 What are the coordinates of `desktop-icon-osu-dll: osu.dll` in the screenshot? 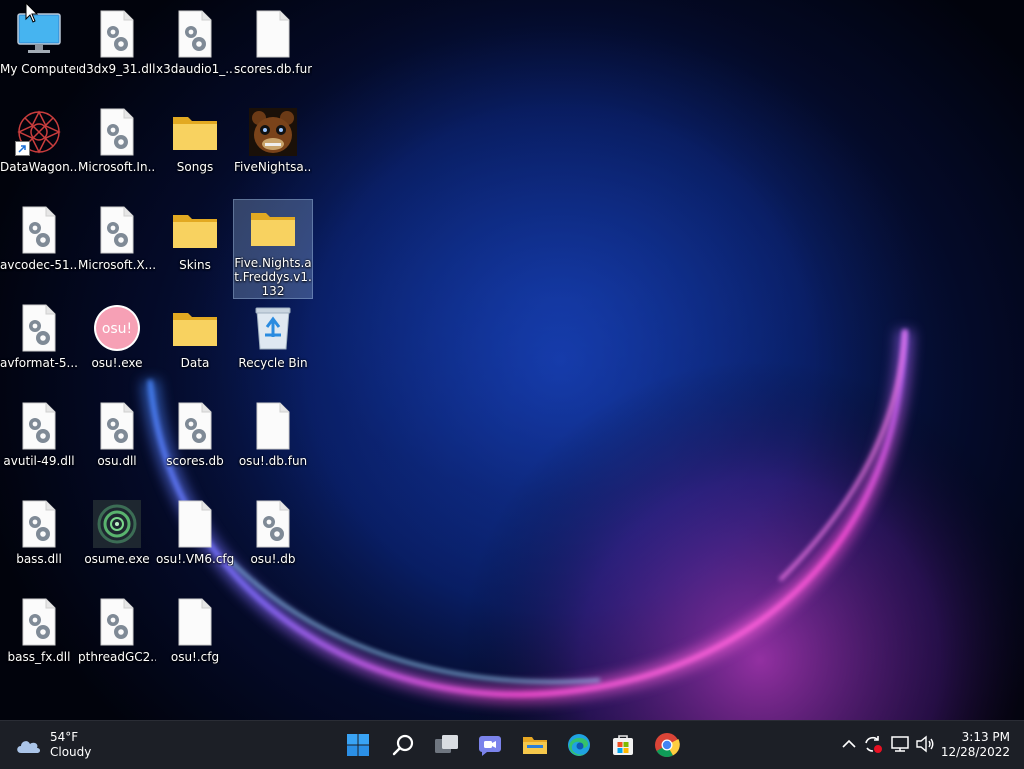 It's located at (117, 445).